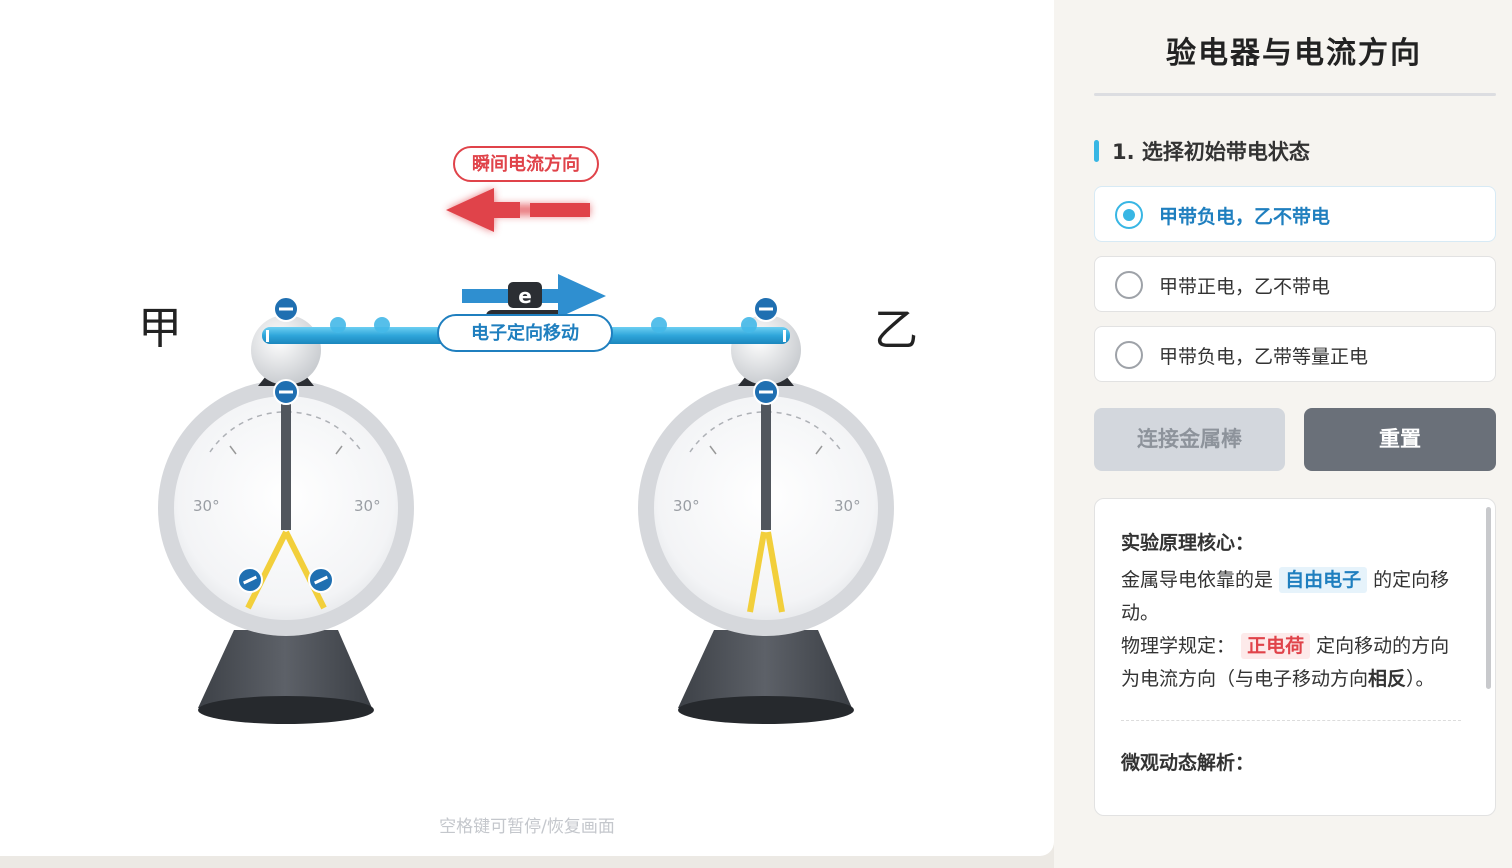 The width and height of the screenshot is (1512, 868). I want to click on info-paragraph-1: 金属导电依靠的是 自由电子 的定向移动。, so click(1291, 597).